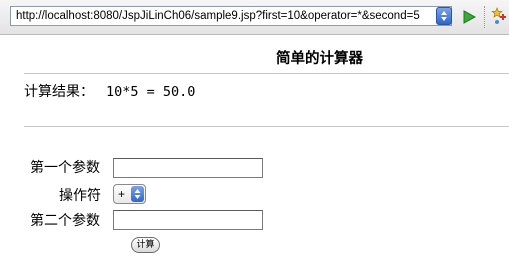 Image resolution: width=509 pixels, height=276 pixels. I want to click on page-title: 简单的计算器, so click(319, 59).